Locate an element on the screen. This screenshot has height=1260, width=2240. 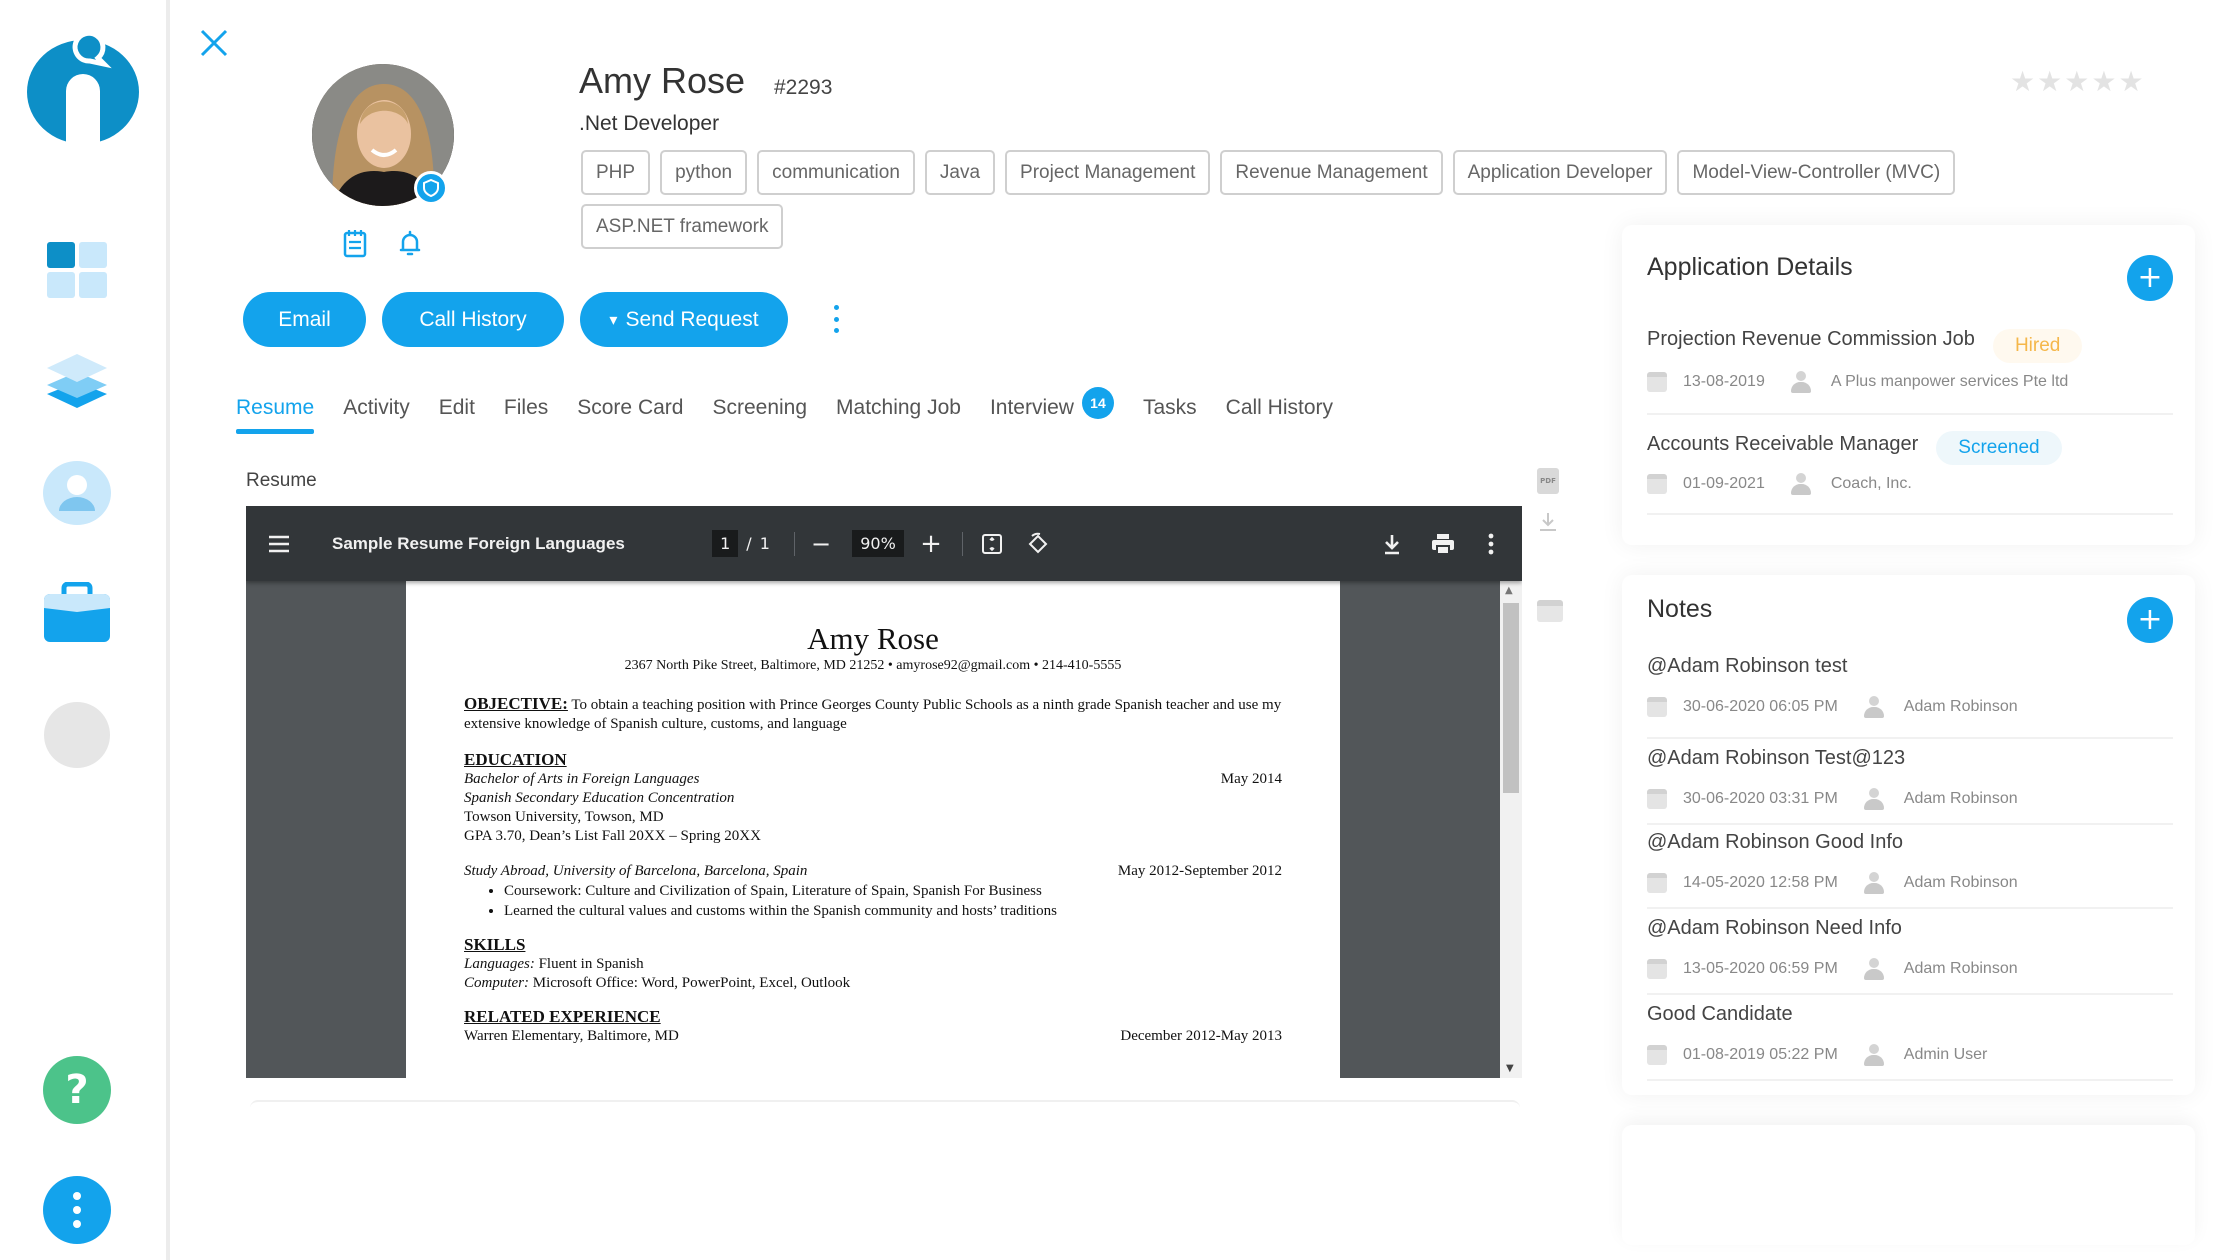
scroll-down-arrow-icon: ▼ is located at coordinates (1510, 1068).